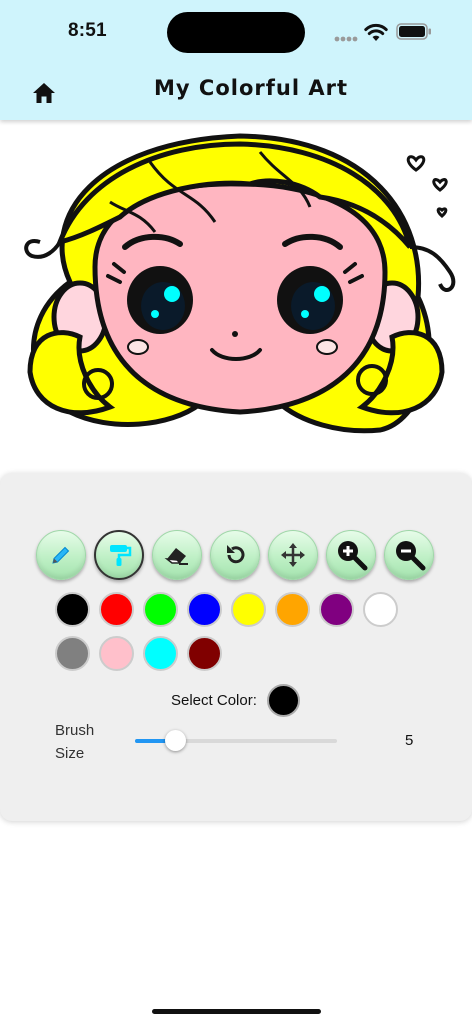 Image resolution: width=472 pixels, height=1024 pixels. Describe the element at coordinates (413, 31) in the screenshot. I see `battery-icon` at that location.